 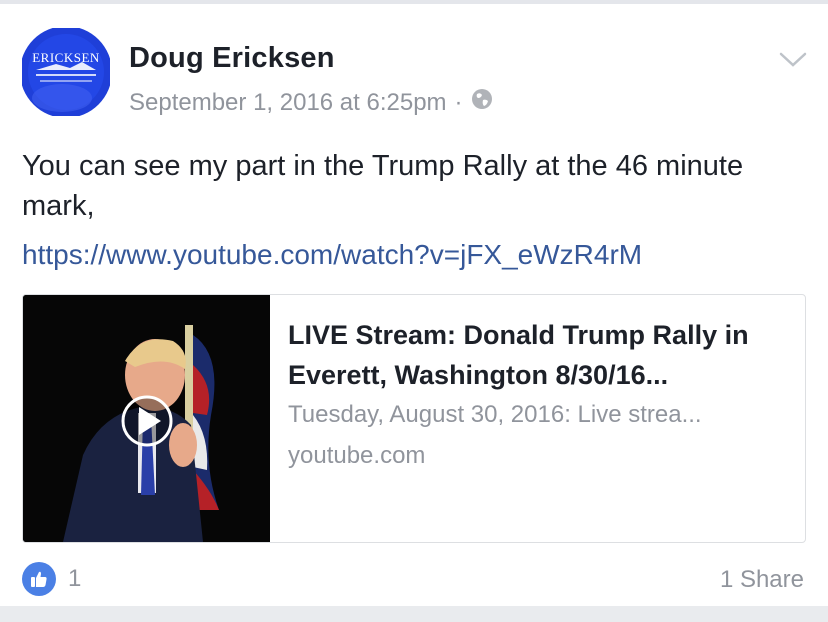 I want to click on reactions-summary: 1, so click(x=51, y=579).